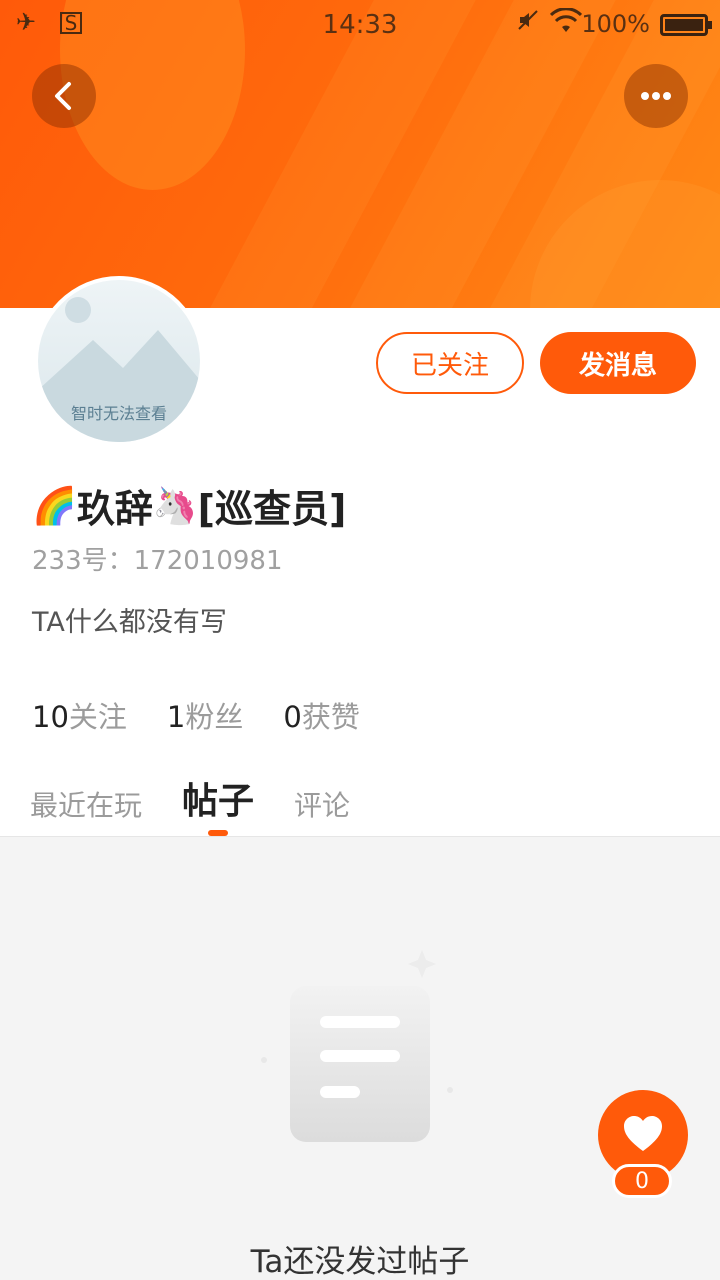  Describe the element at coordinates (330, 717) in the screenshot. I see `stat-label: 获赞` at that location.